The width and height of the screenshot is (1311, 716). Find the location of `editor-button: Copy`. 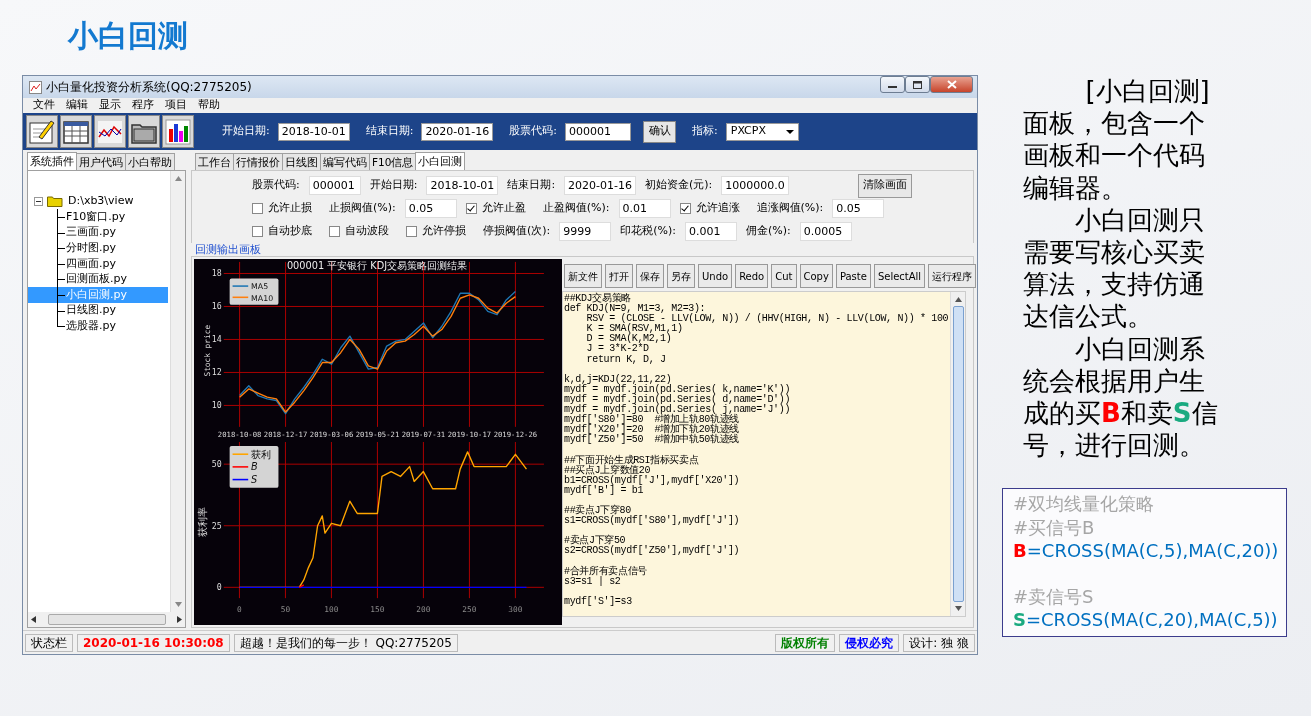

editor-button: Copy is located at coordinates (816, 276).